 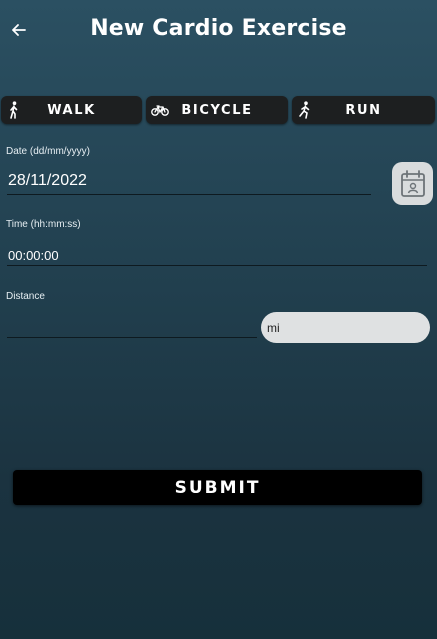 I want to click on run-button: RUN, so click(x=363, y=110).